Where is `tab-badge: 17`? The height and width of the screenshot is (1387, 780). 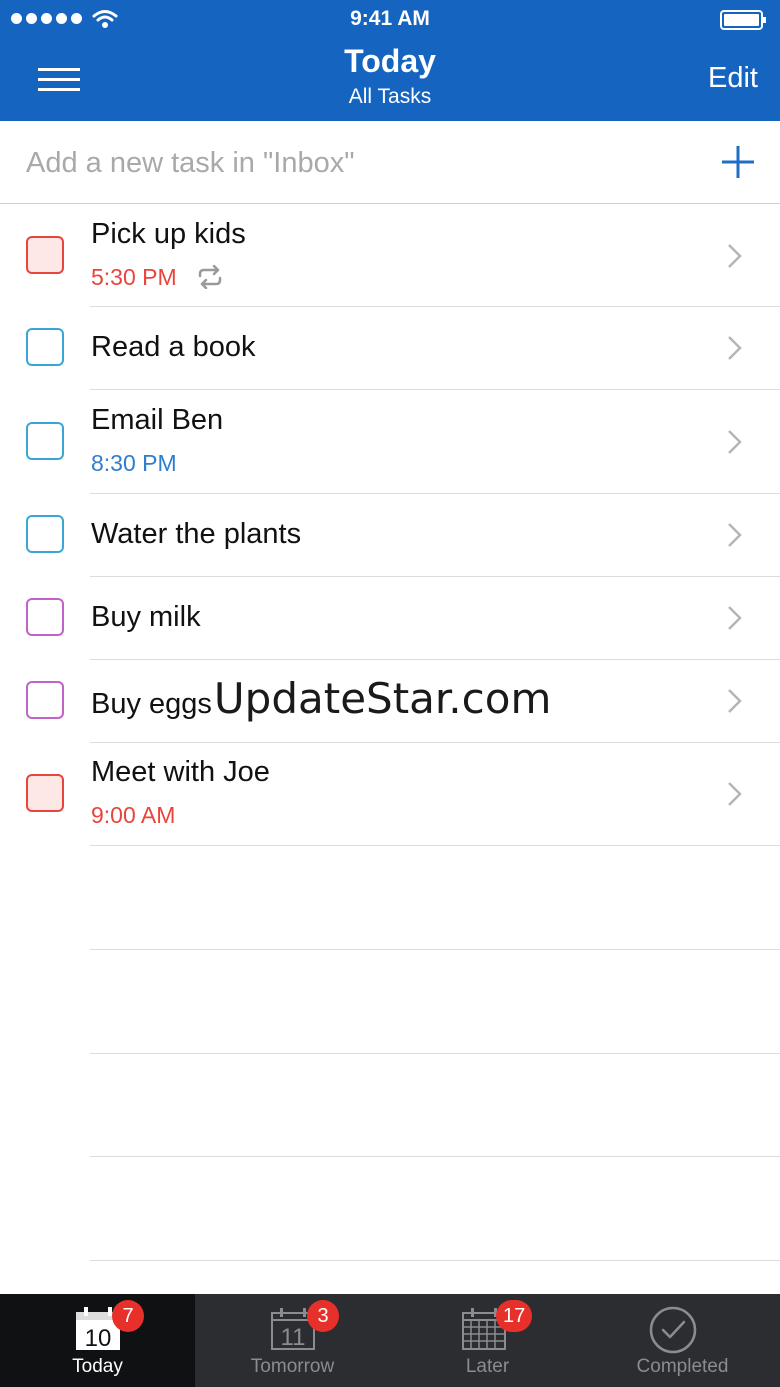 tab-badge: 17 is located at coordinates (514, 1316).